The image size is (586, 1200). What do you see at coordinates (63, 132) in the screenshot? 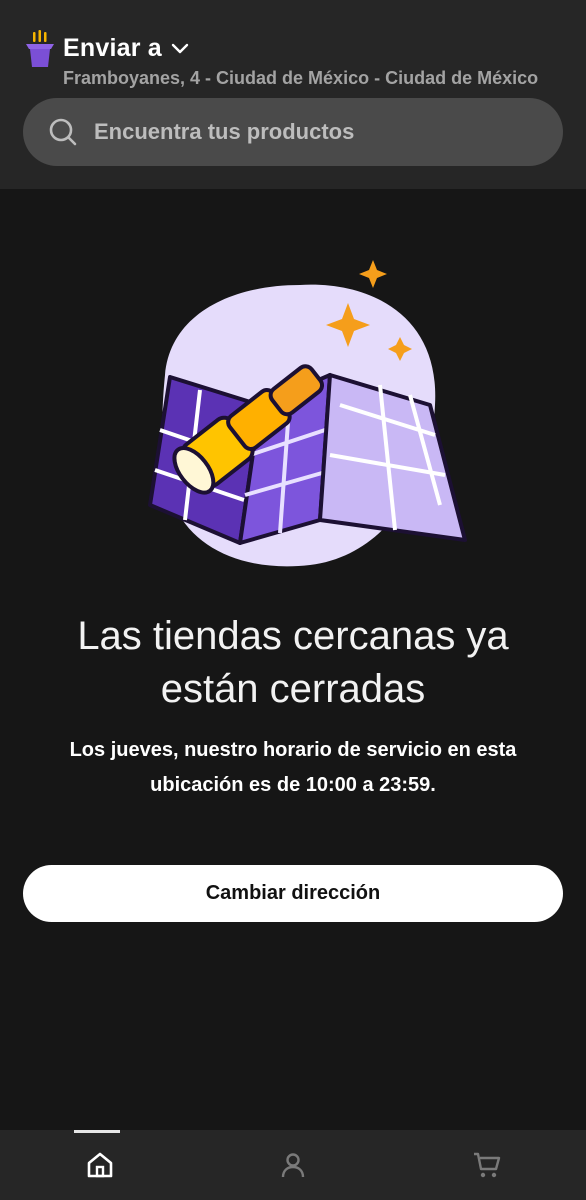
I see `search-icon` at bounding box center [63, 132].